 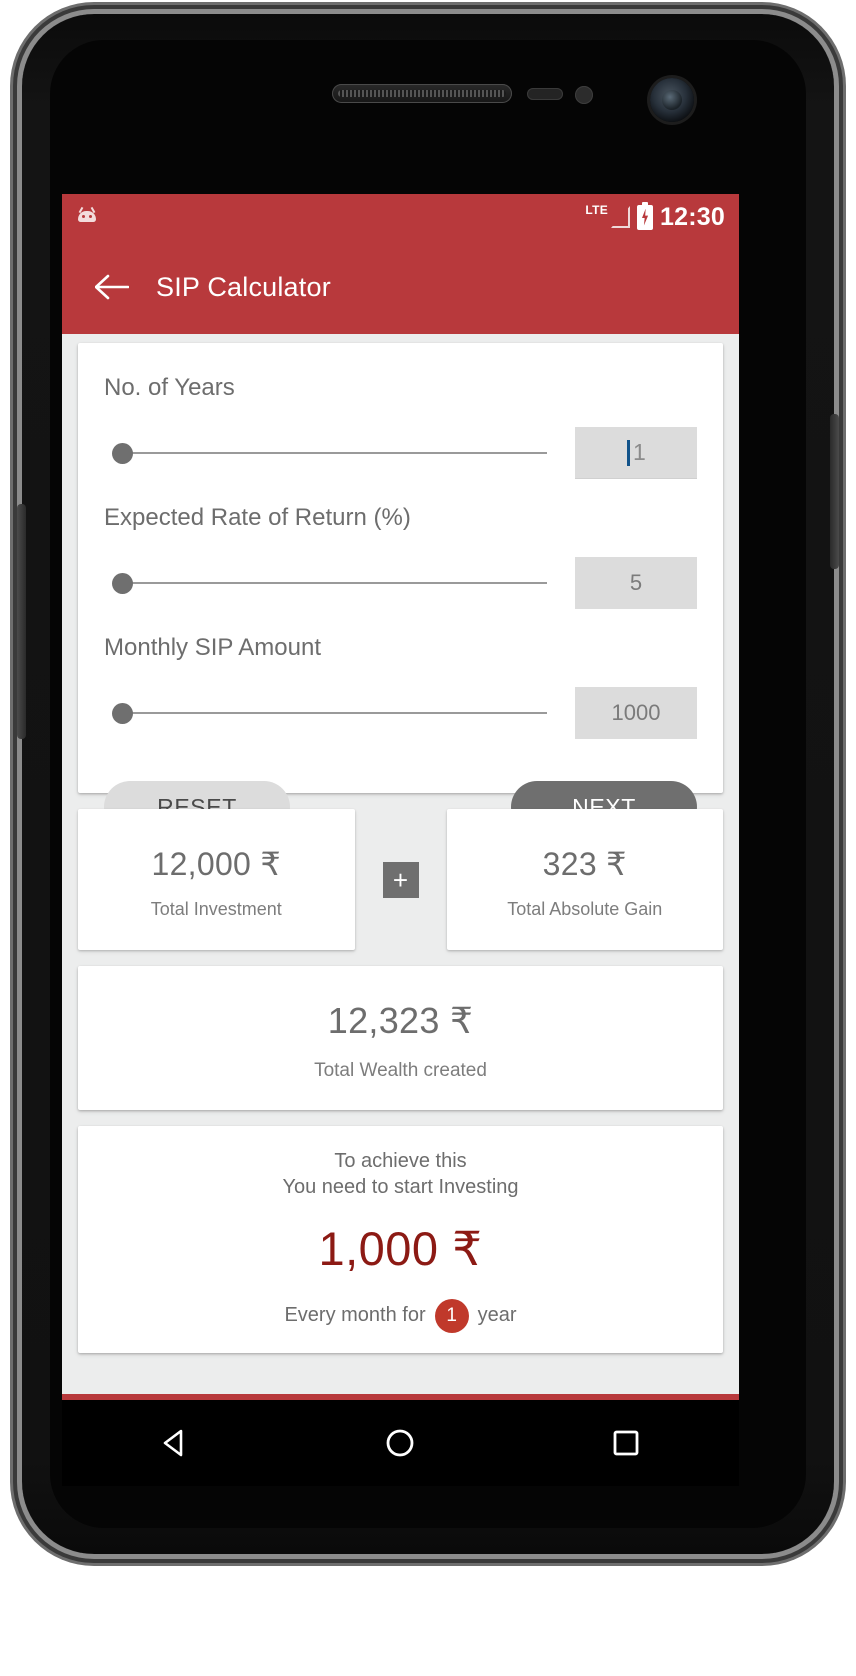 What do you see at coordinates (213, 647) in the screenshot?
I see `amount-label: Monthly SIP Amount` at bounding box center [213, 647].